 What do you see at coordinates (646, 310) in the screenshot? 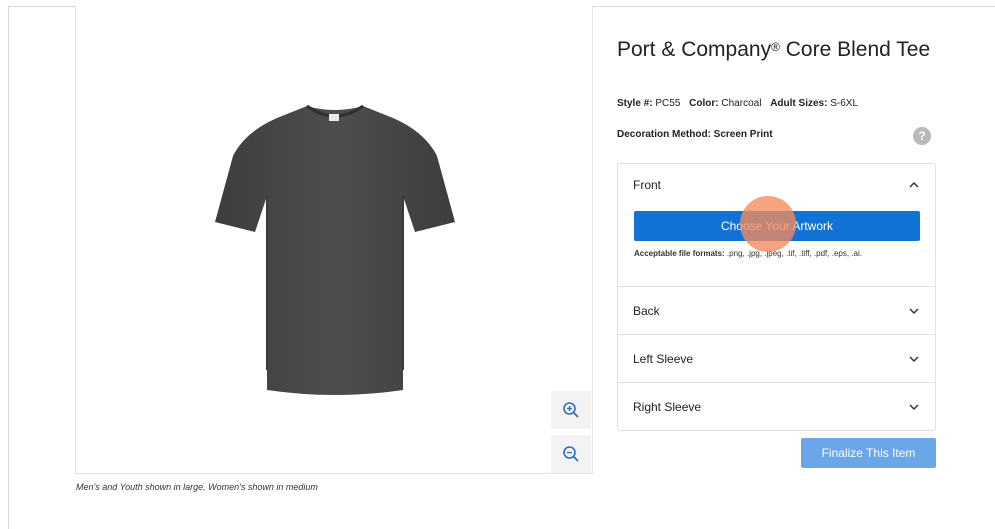
I see `accordion-back-label: Back` at bounding box center [646, 310].